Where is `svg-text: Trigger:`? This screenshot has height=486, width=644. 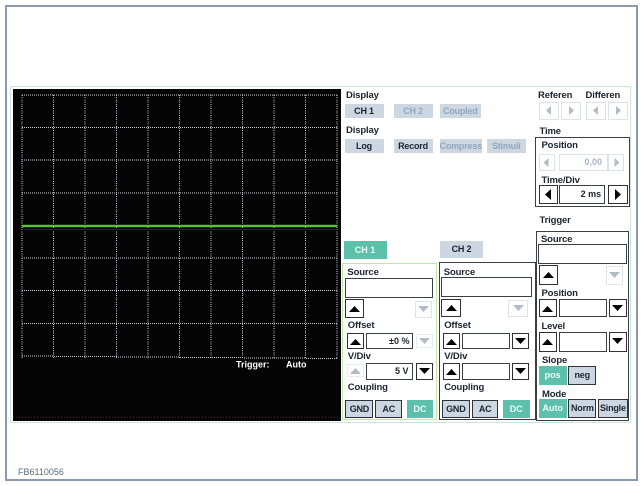 svg-text: Trigger: is located at coordinates (253, 365).